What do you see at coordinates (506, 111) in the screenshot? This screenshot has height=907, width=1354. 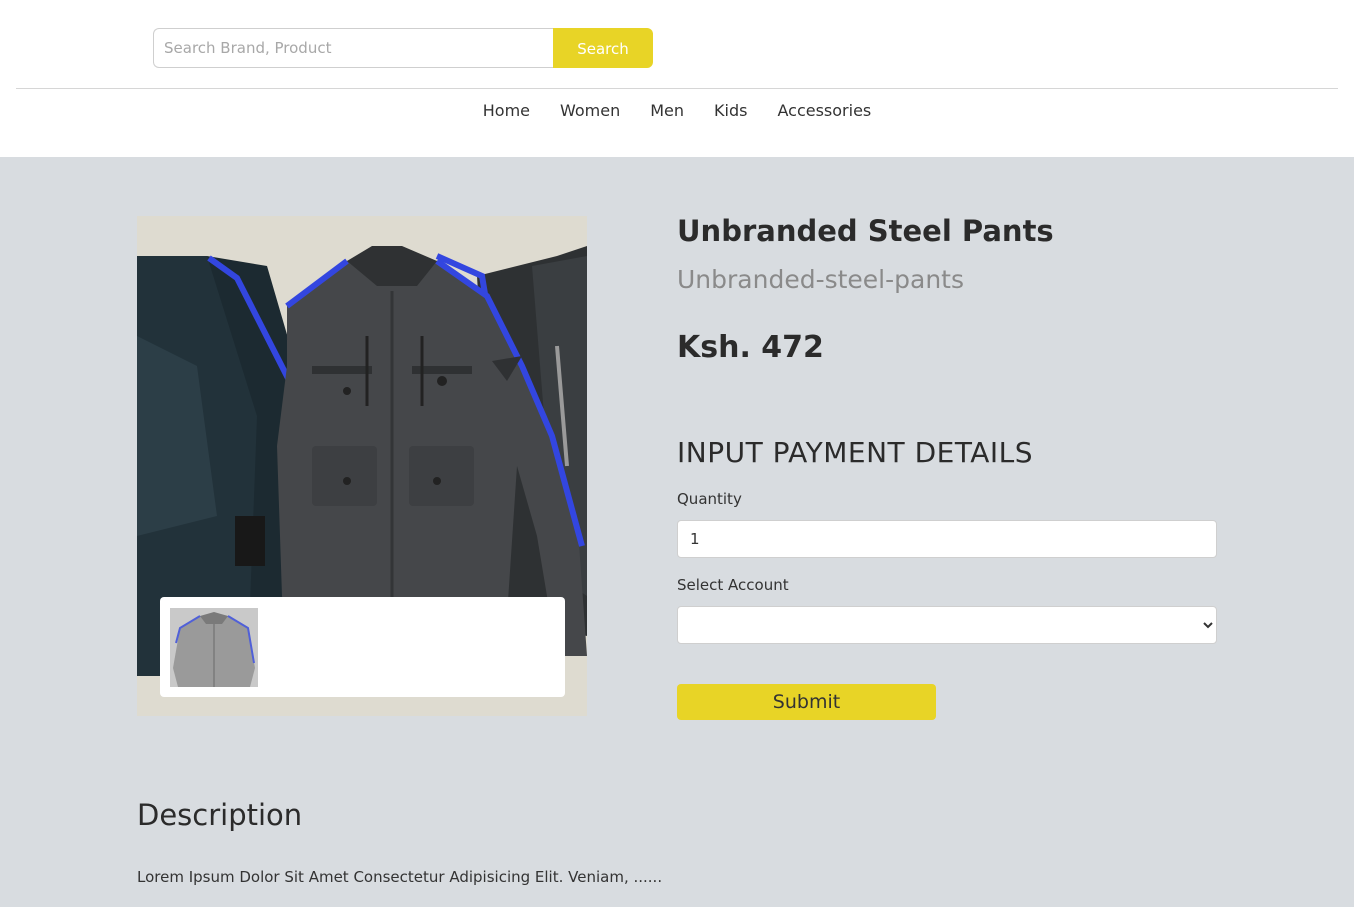 I see `nav-home: Home` at bounding box center [506, 111].